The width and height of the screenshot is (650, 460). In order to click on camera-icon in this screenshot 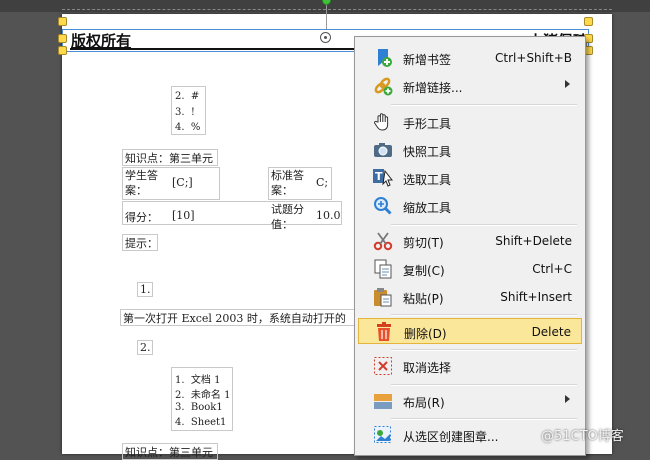, I will do `click(383, 150)`.